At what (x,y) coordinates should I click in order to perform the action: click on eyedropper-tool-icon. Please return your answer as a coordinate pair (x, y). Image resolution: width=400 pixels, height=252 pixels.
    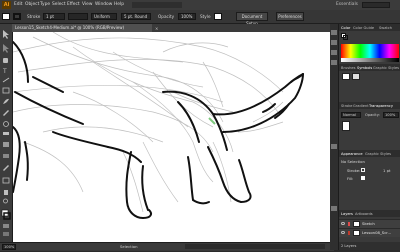
    Looking at the image, I should click on (6, 168).